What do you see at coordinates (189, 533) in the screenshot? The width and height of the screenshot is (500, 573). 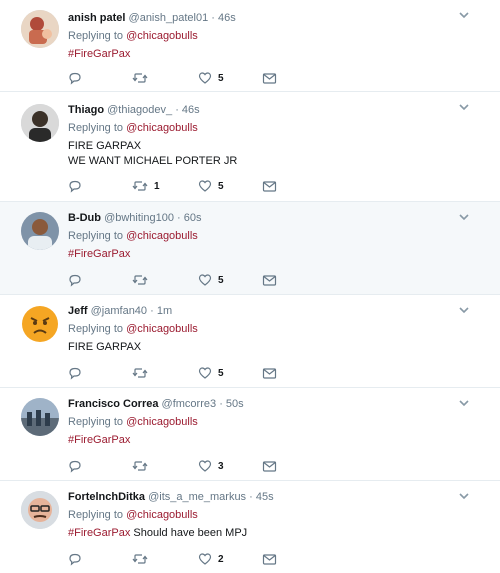 I see `text-span: Should have been MPJ` at bounding box center [189, 533].